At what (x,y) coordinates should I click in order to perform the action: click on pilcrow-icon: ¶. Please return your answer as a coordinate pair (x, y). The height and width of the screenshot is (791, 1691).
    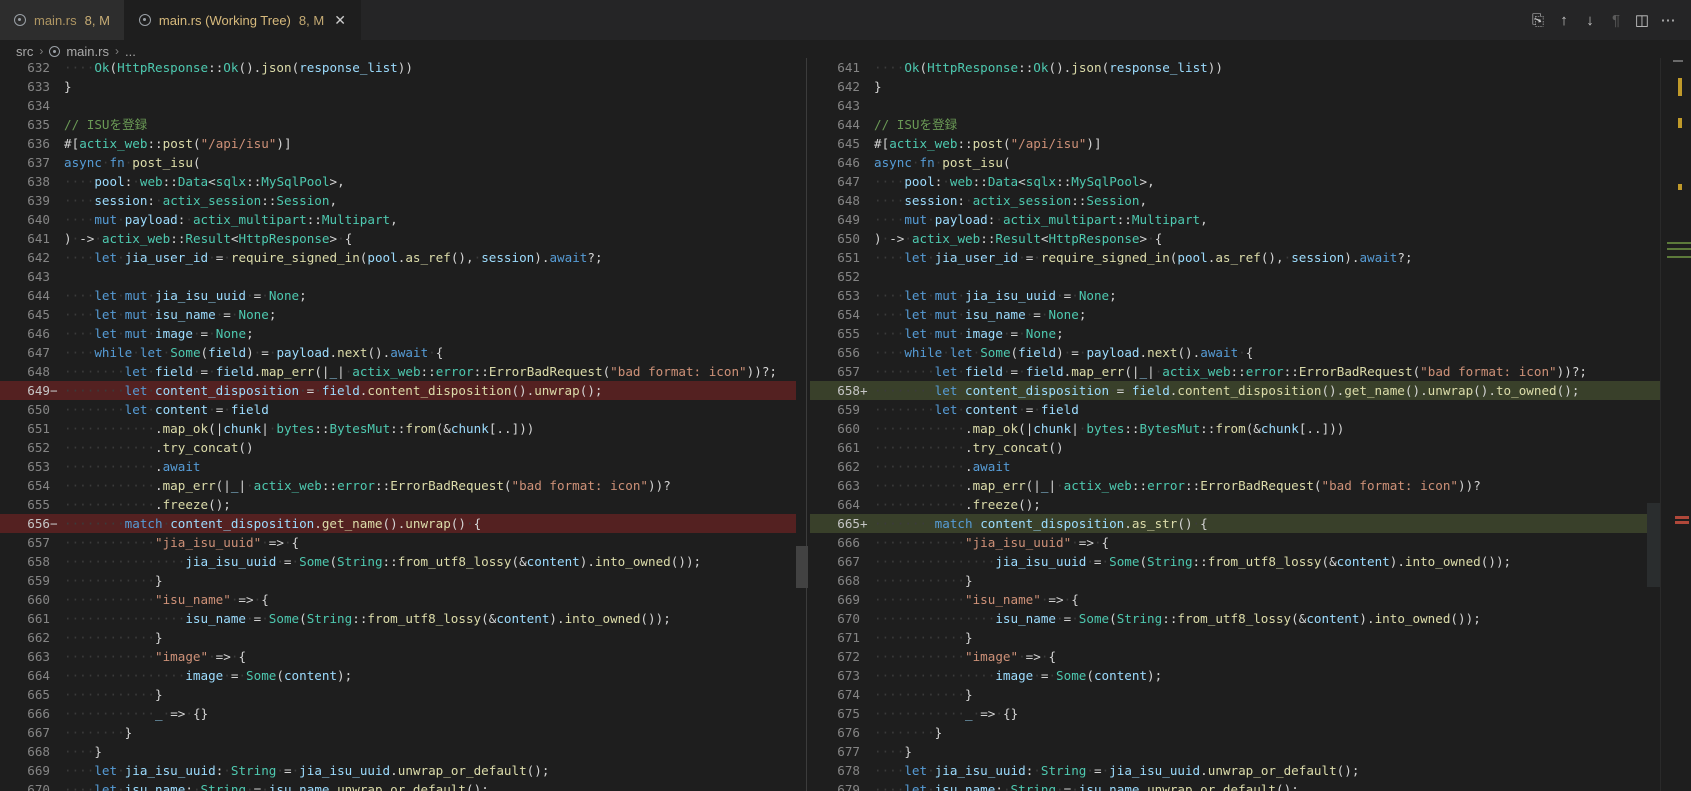
    Looking at the image, I should click on (1616, 20).